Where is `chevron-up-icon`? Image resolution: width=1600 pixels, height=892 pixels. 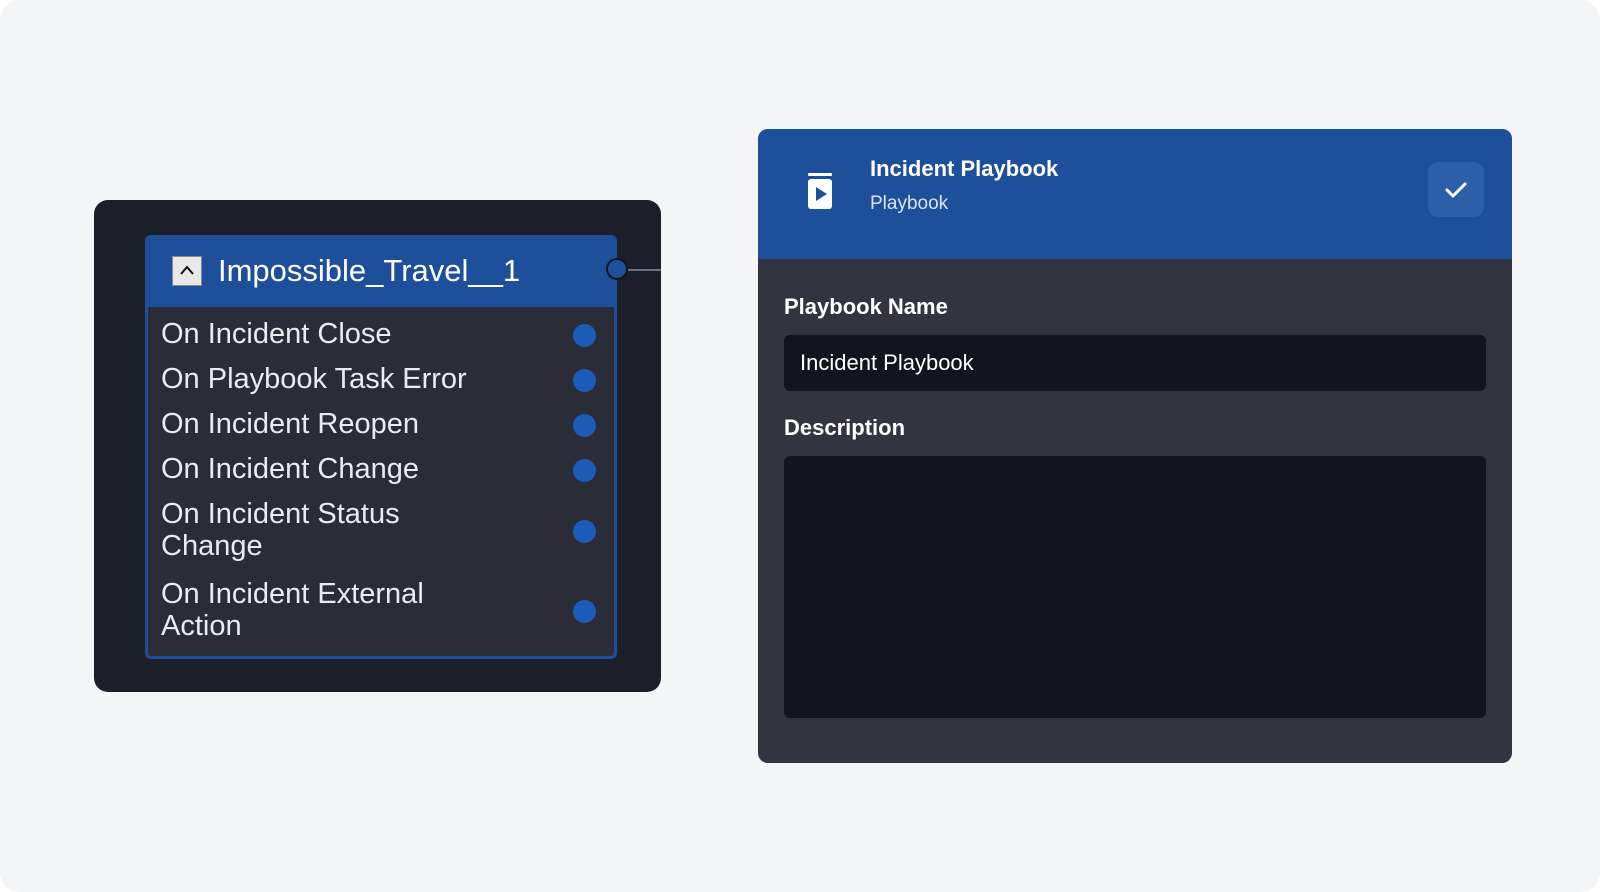 chevron-up-icon is located at coordinates (187, 270).